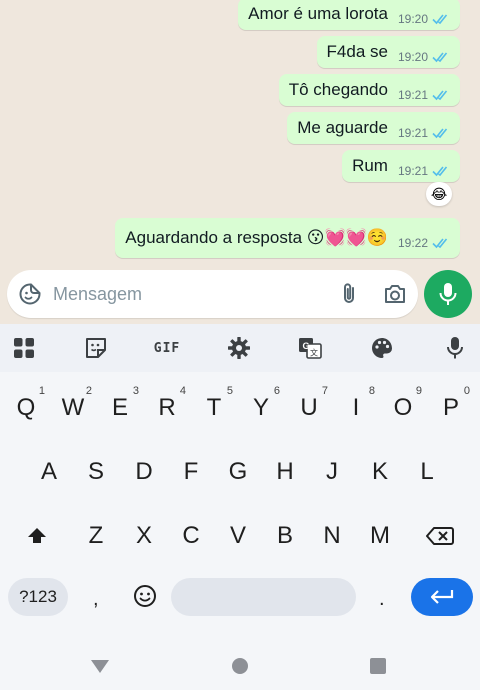  Describe the element at coordinates (309, 408) in the screenshot. I see `key: U7` at that location.